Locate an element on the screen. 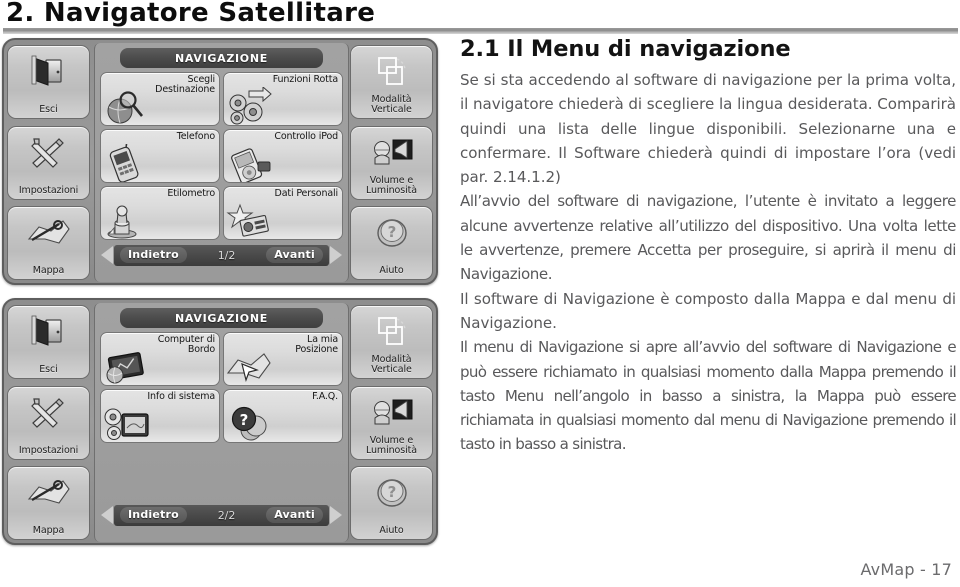  vertical-mode-icon is located at coordinates (391, 332).